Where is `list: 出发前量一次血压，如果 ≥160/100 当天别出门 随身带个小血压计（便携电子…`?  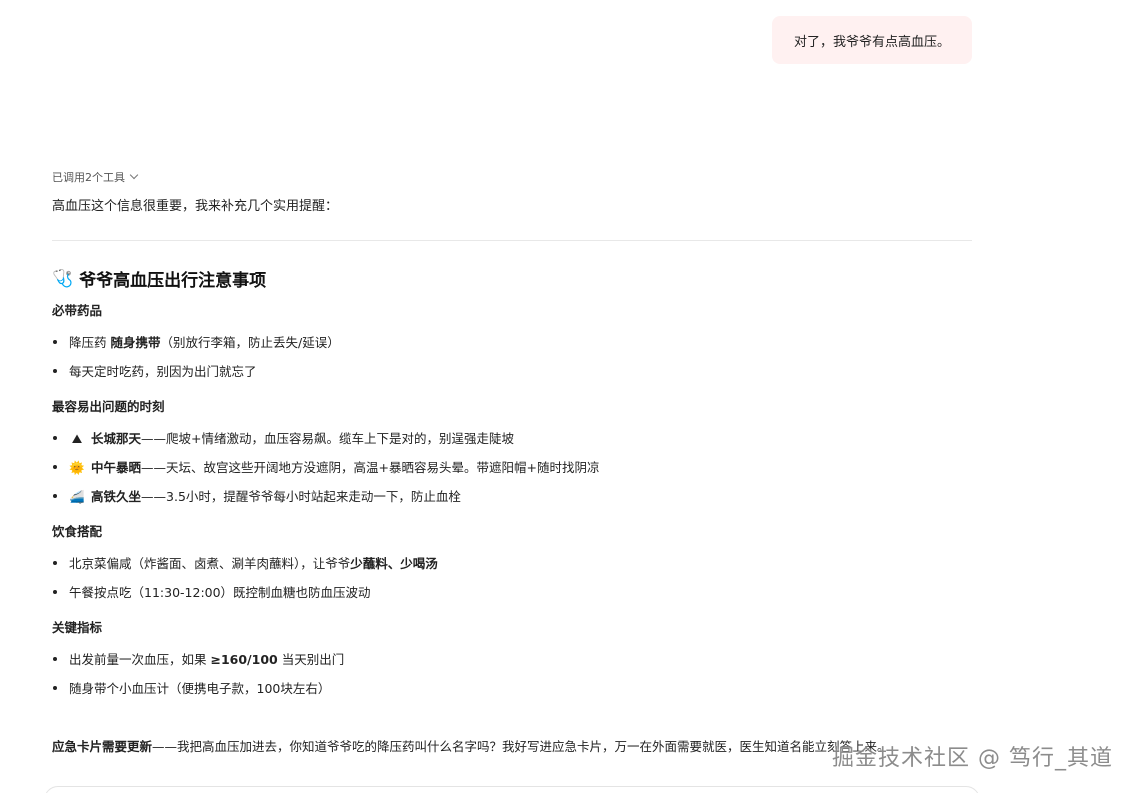
list: 出发前量一次血压，如果 ≥160/100 当天别出门 随身带个小血压计（便携电子… is located at coordinates (517, 674).